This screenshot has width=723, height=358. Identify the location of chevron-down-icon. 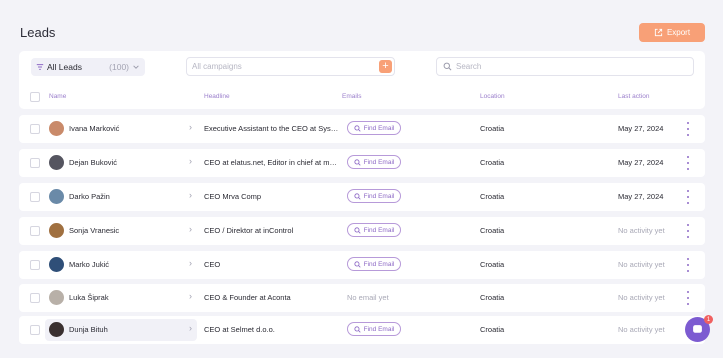
(136, 67).